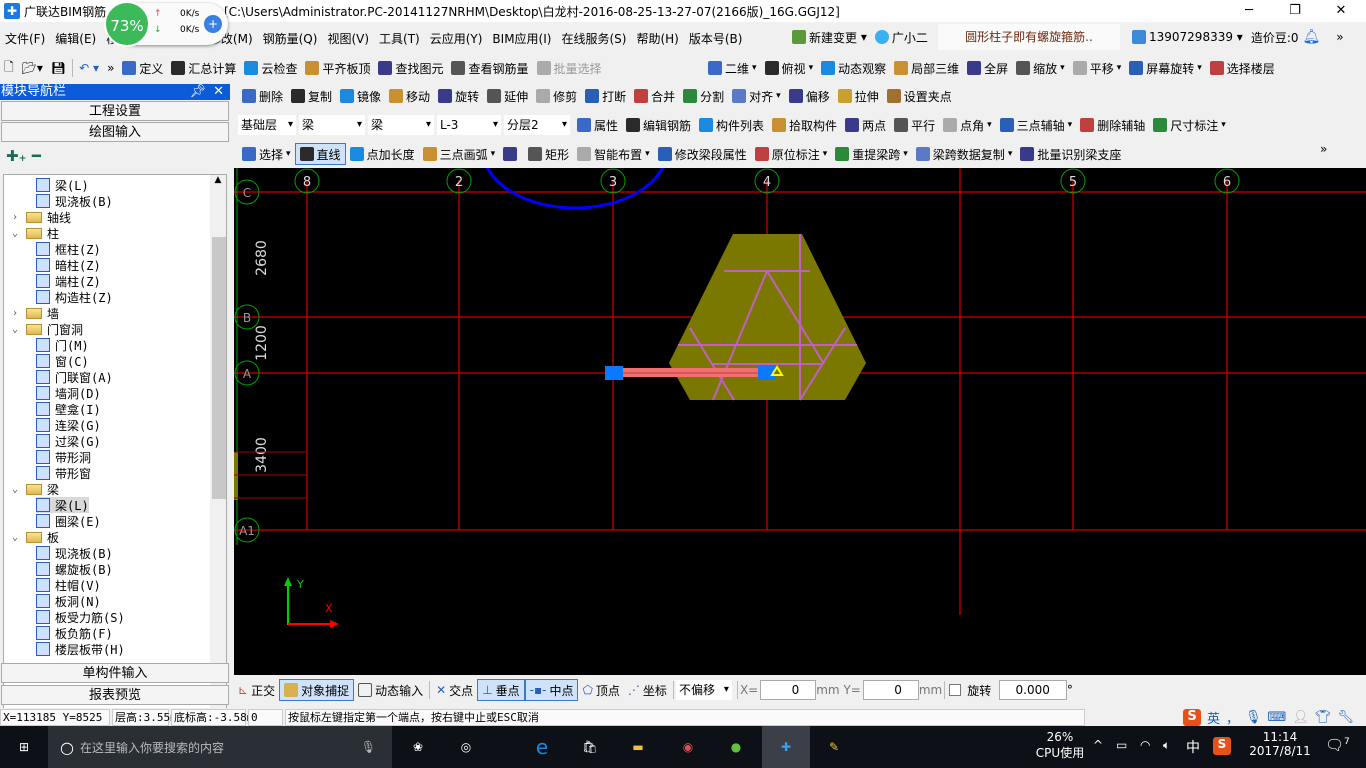 The image size is (1366, 768). What do you see at coordinates (35, 313) in the screenshot?
I see `tree-folder: › 墙` at bounding box center [35, 313].